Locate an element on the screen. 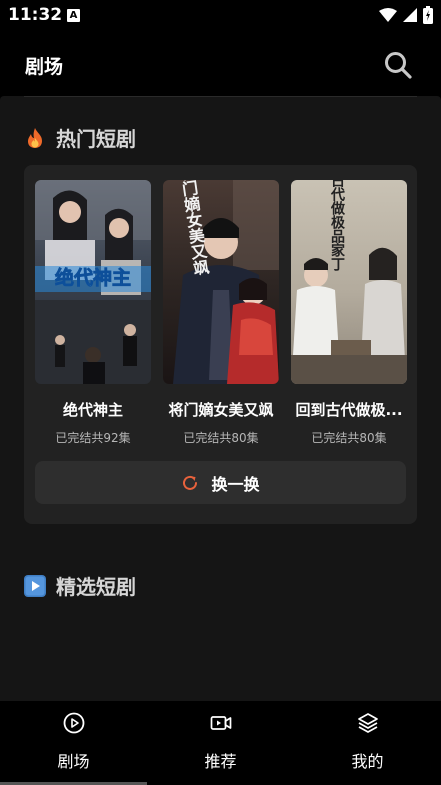  drama-poster: 将门嫡女美又飒 is located at coordinates (221, 282).